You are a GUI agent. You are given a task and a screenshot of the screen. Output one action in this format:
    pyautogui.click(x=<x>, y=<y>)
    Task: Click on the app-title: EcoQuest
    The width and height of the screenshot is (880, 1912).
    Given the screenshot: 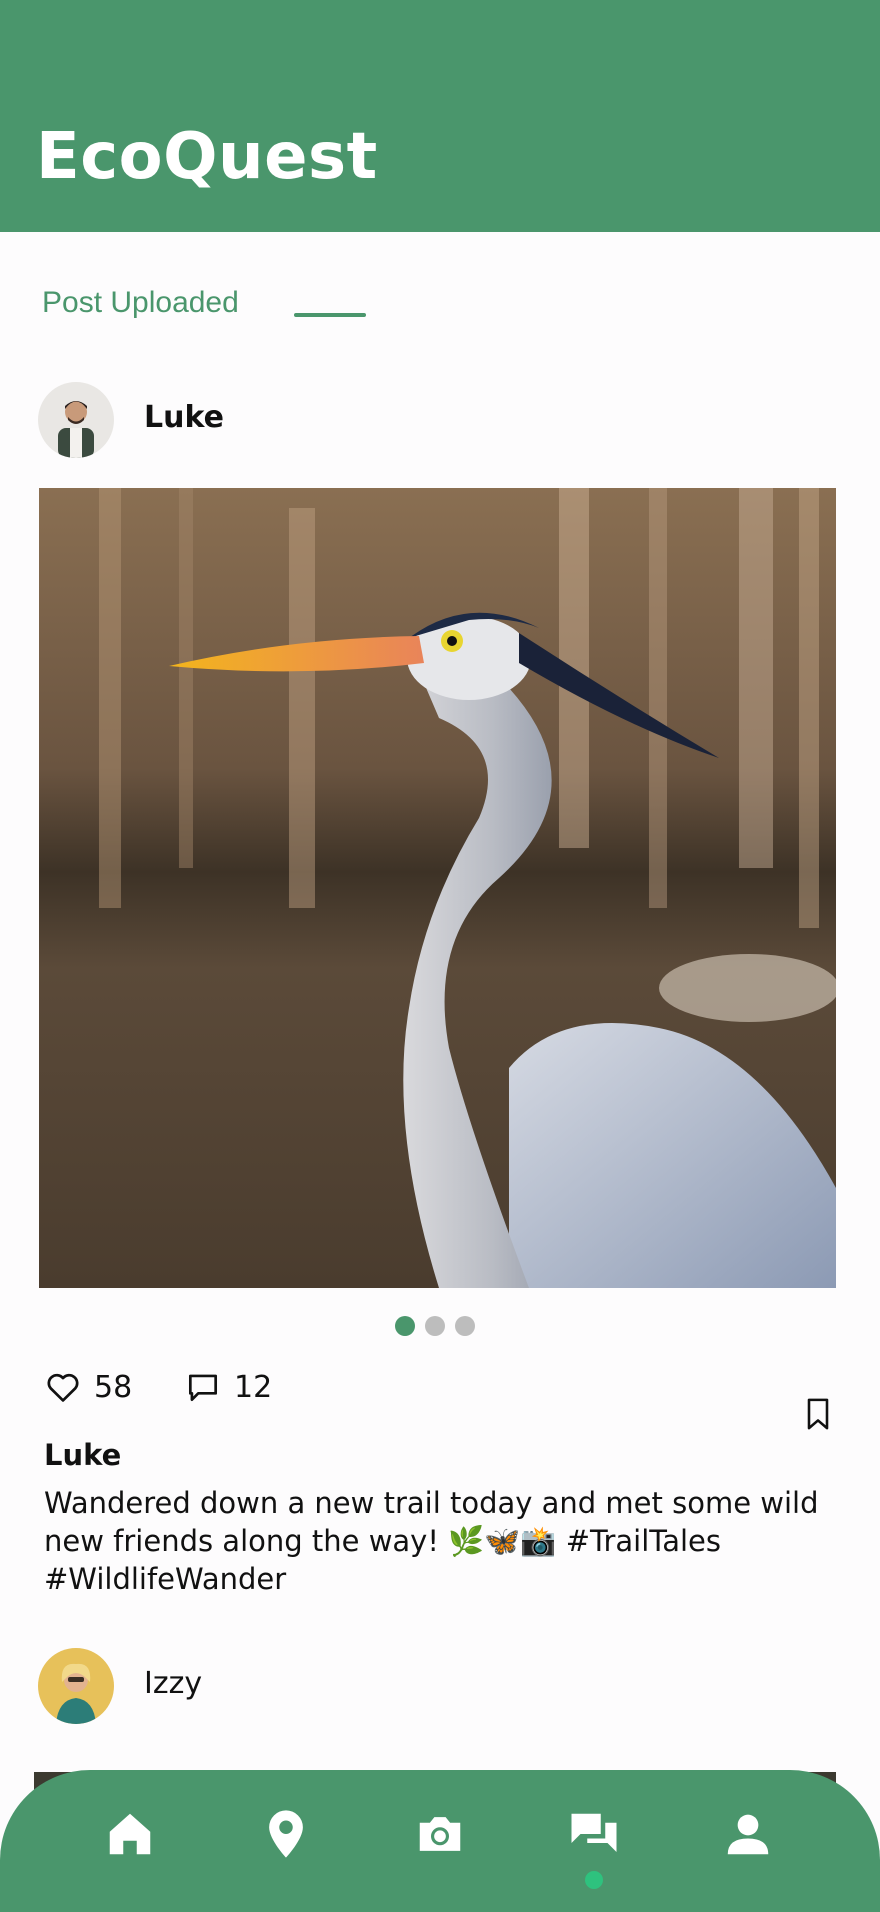 What is the action you would take?
    pyautogui.click(x=207, y=157)
    